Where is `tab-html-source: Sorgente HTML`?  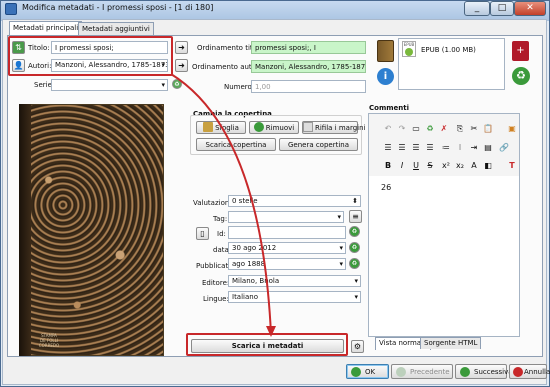 tab-html-source: Sorgente HTML is located at coordinates (451, 343).